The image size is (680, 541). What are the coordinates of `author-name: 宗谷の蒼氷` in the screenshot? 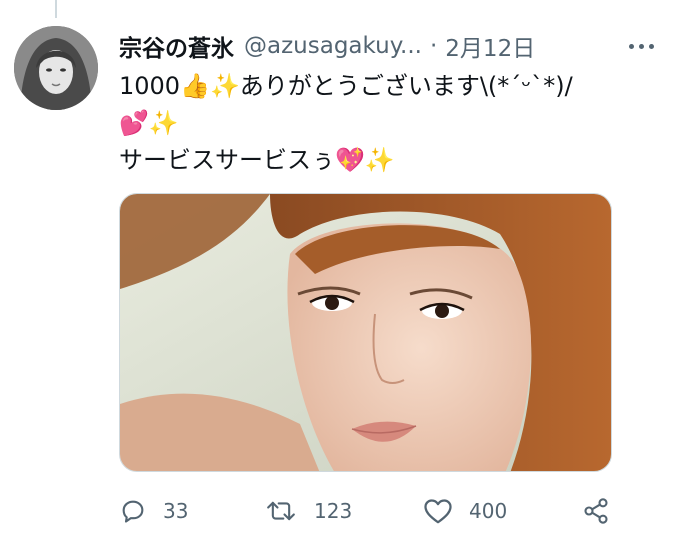 It's located at (176, 46).